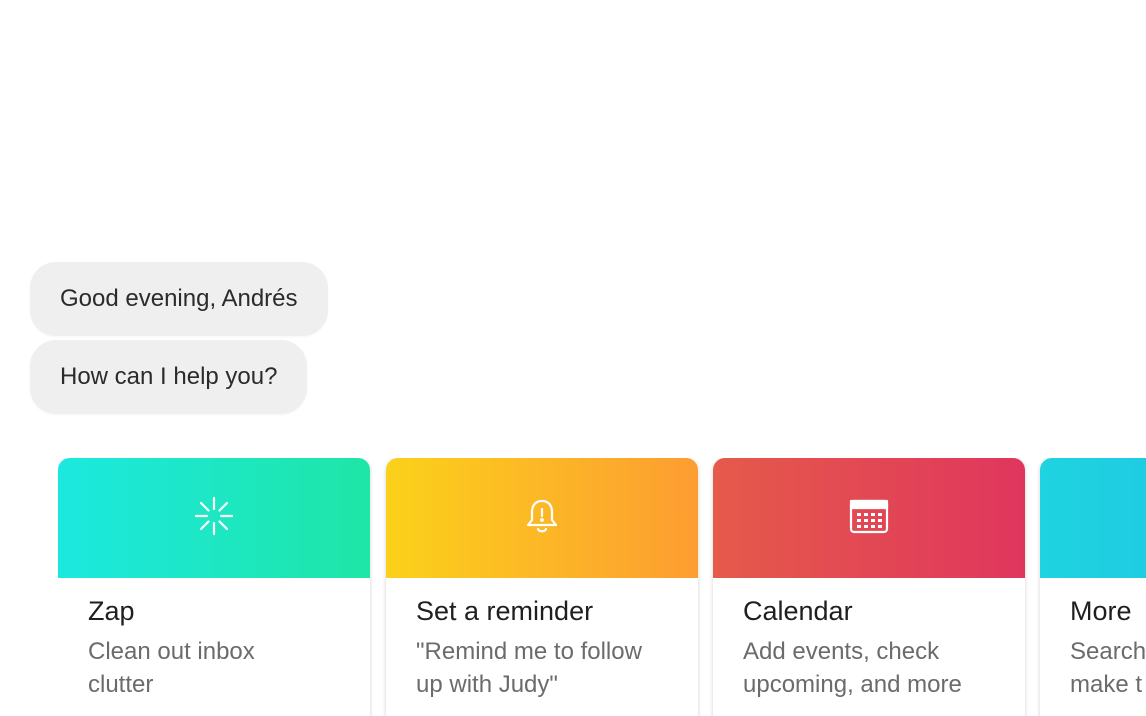 The height and width of the screenshot is (716, 1146). What do you see at coordinates (852, 684) in the screenshot?
I see `card-description-line: upcoming, and more` at bounding box center [852, 684].